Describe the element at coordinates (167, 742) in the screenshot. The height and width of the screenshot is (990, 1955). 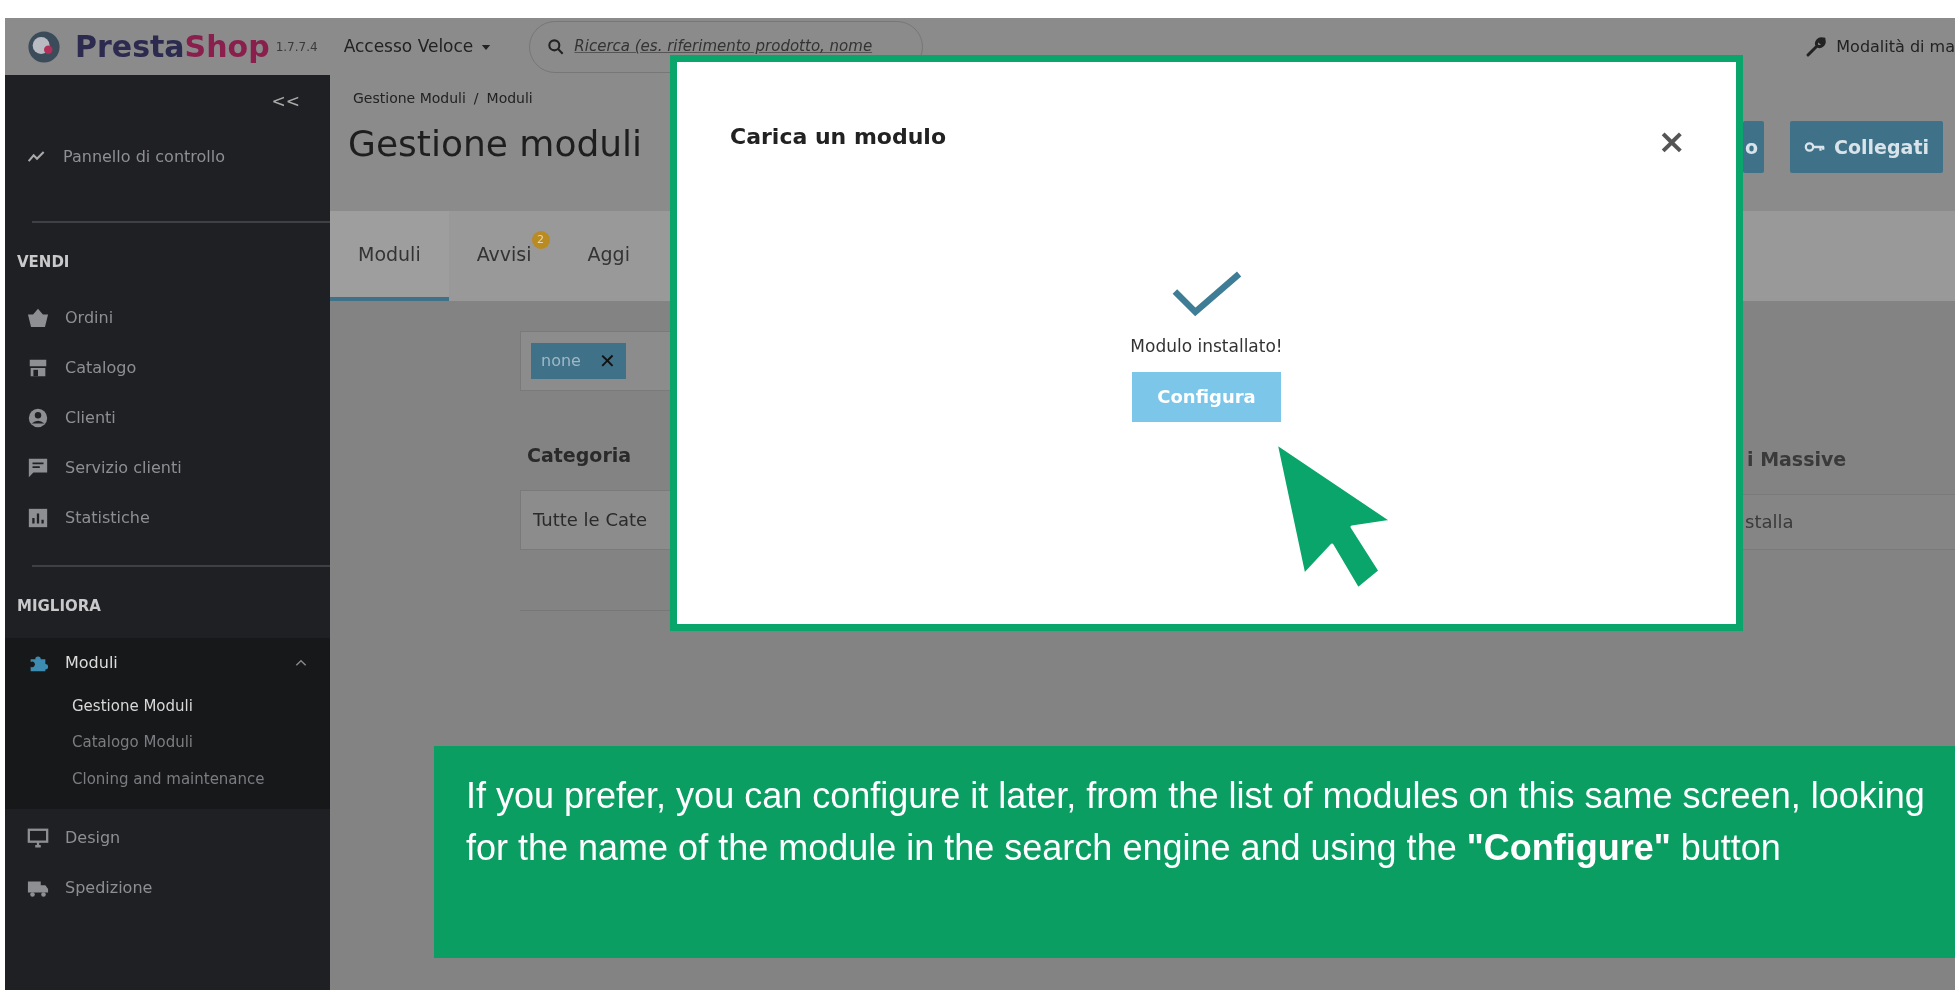
I see `submenu-item: Catalogo Moduli` at that location.